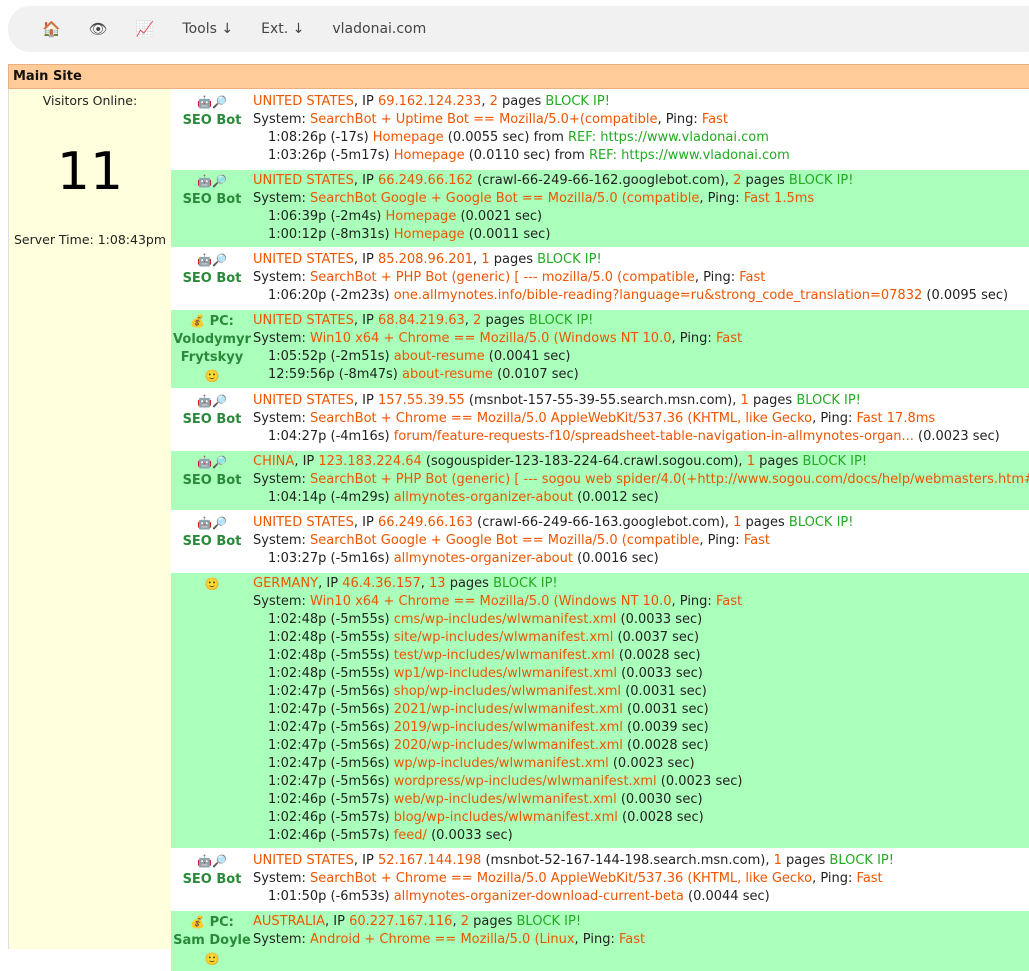 The image size is (1029, 971). What do you see at coordinates (525, 781) in the screenshot?
I see `page-link: wordpress/wp-includes/wlwmanifest.xml` at bounding box center [525, 781].